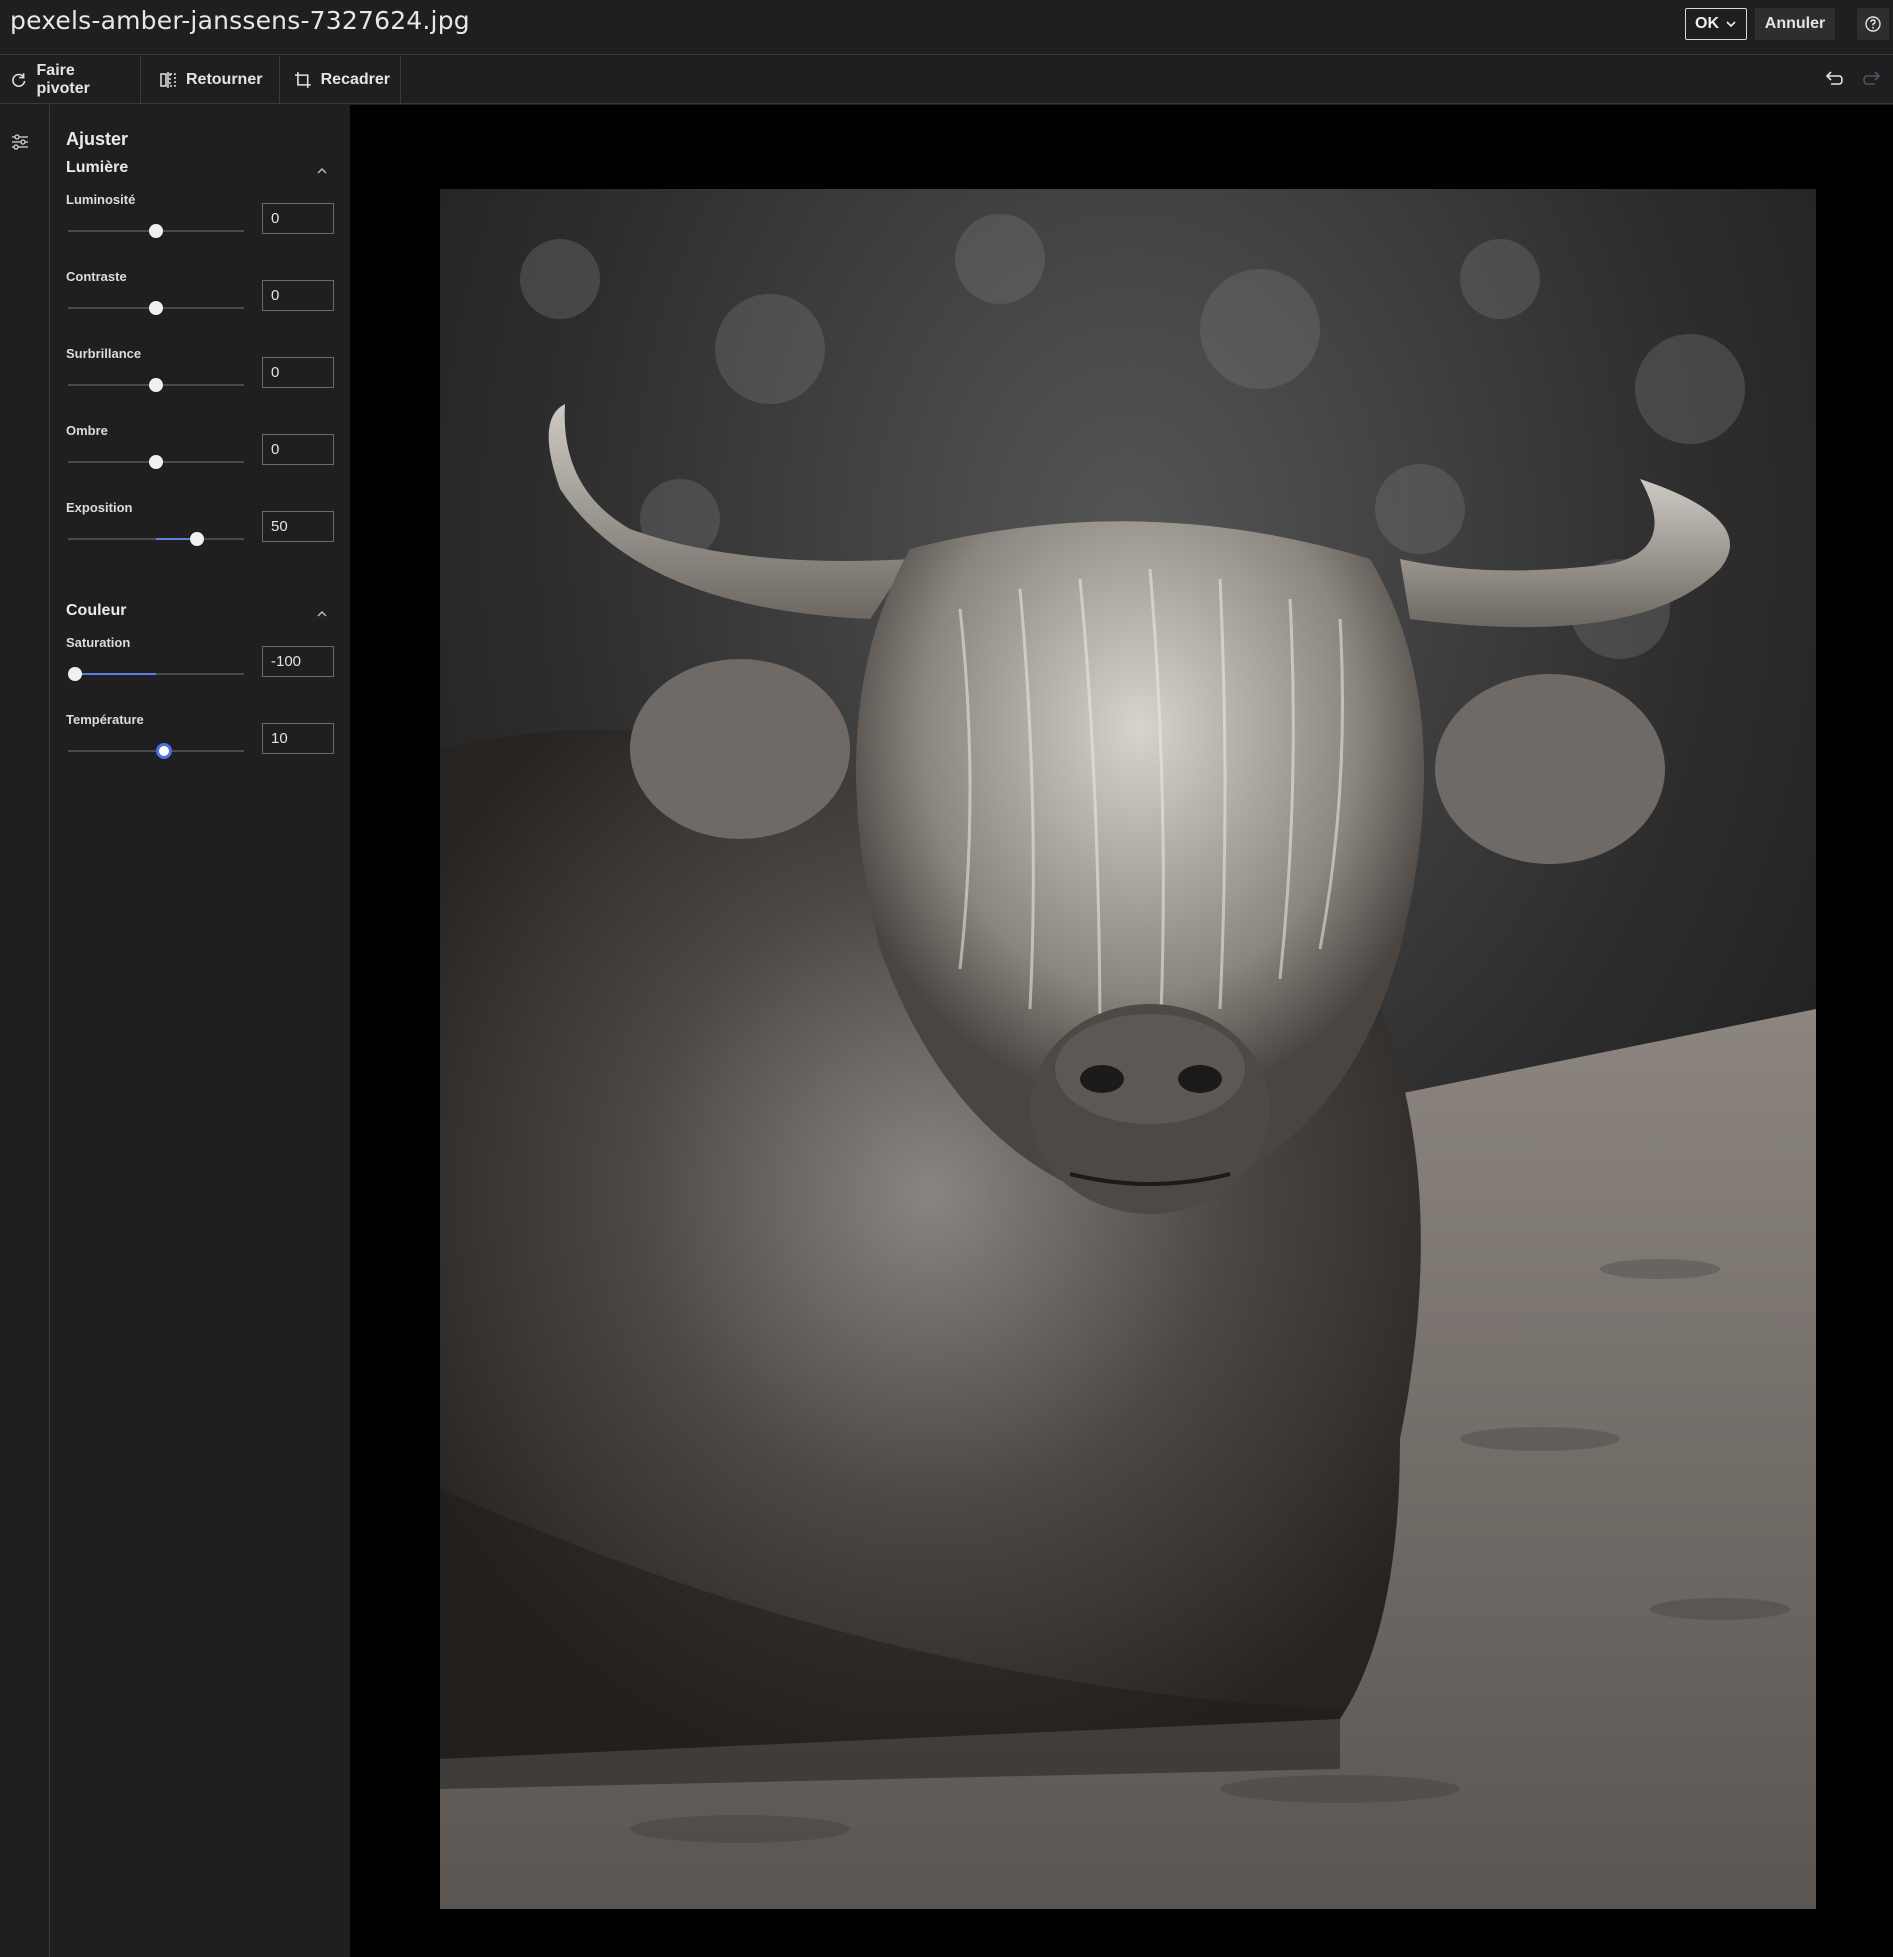  I want to click on ok-label: OK, so click(1707, 23).